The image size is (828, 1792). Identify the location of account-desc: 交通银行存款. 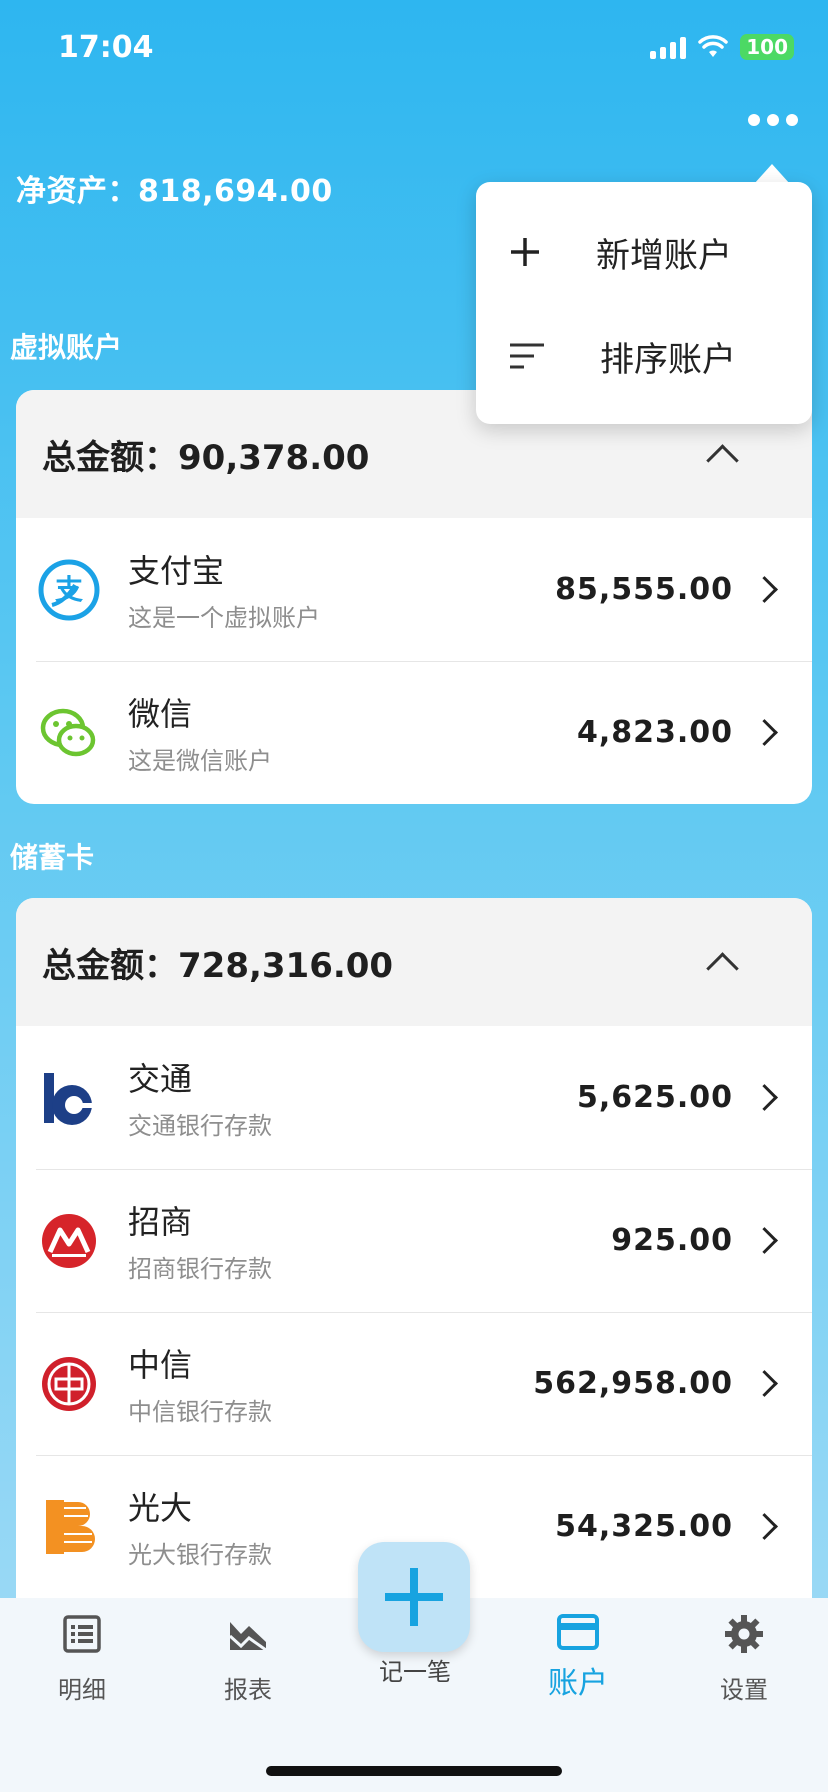
(200, 1126).